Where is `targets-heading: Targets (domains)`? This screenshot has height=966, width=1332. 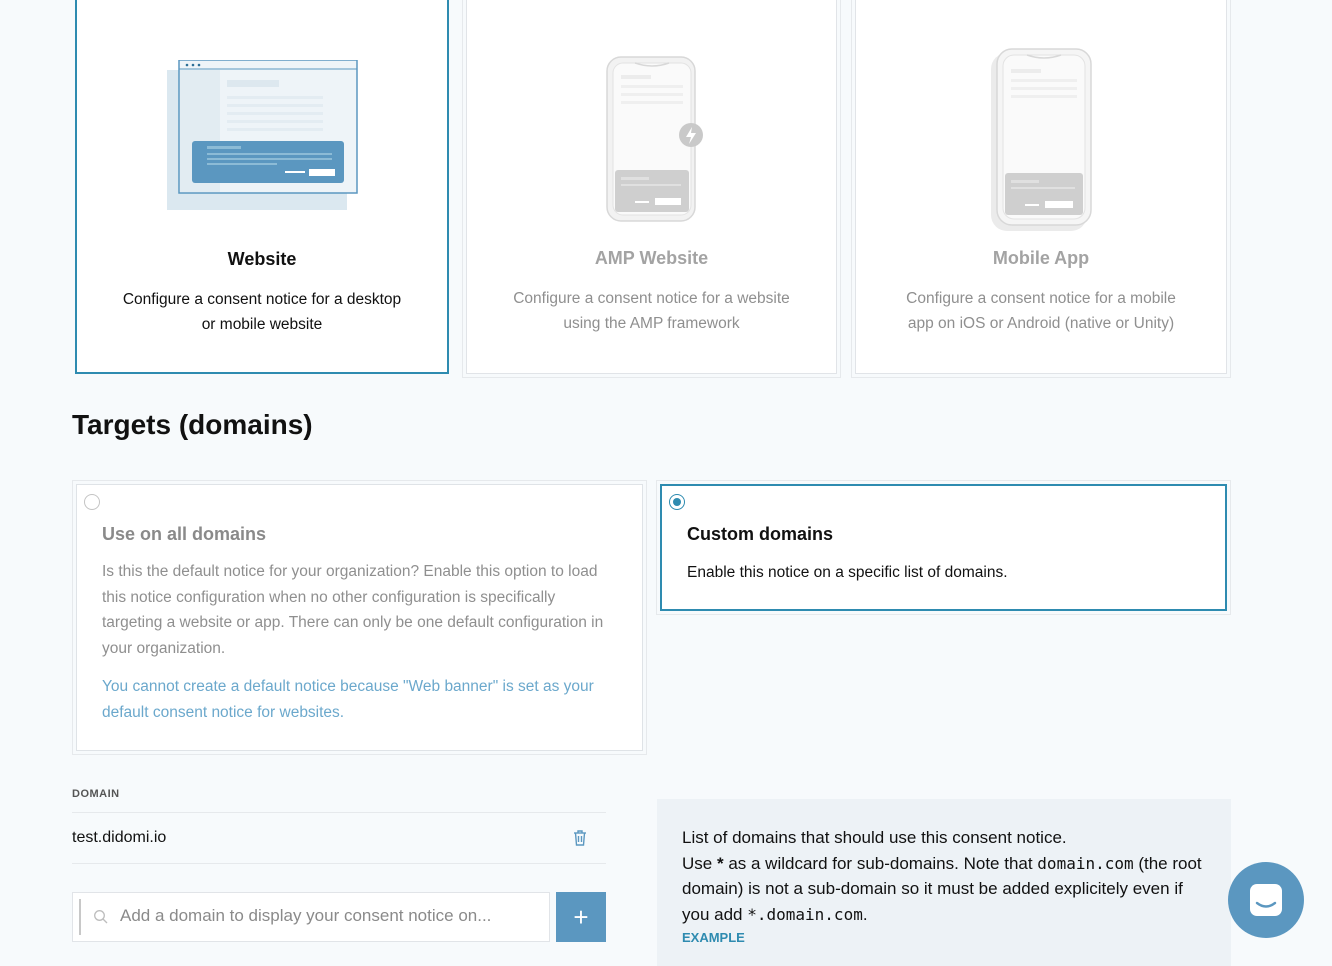
targets-heading: Targets (domains) is located at coordinates (192, 424).